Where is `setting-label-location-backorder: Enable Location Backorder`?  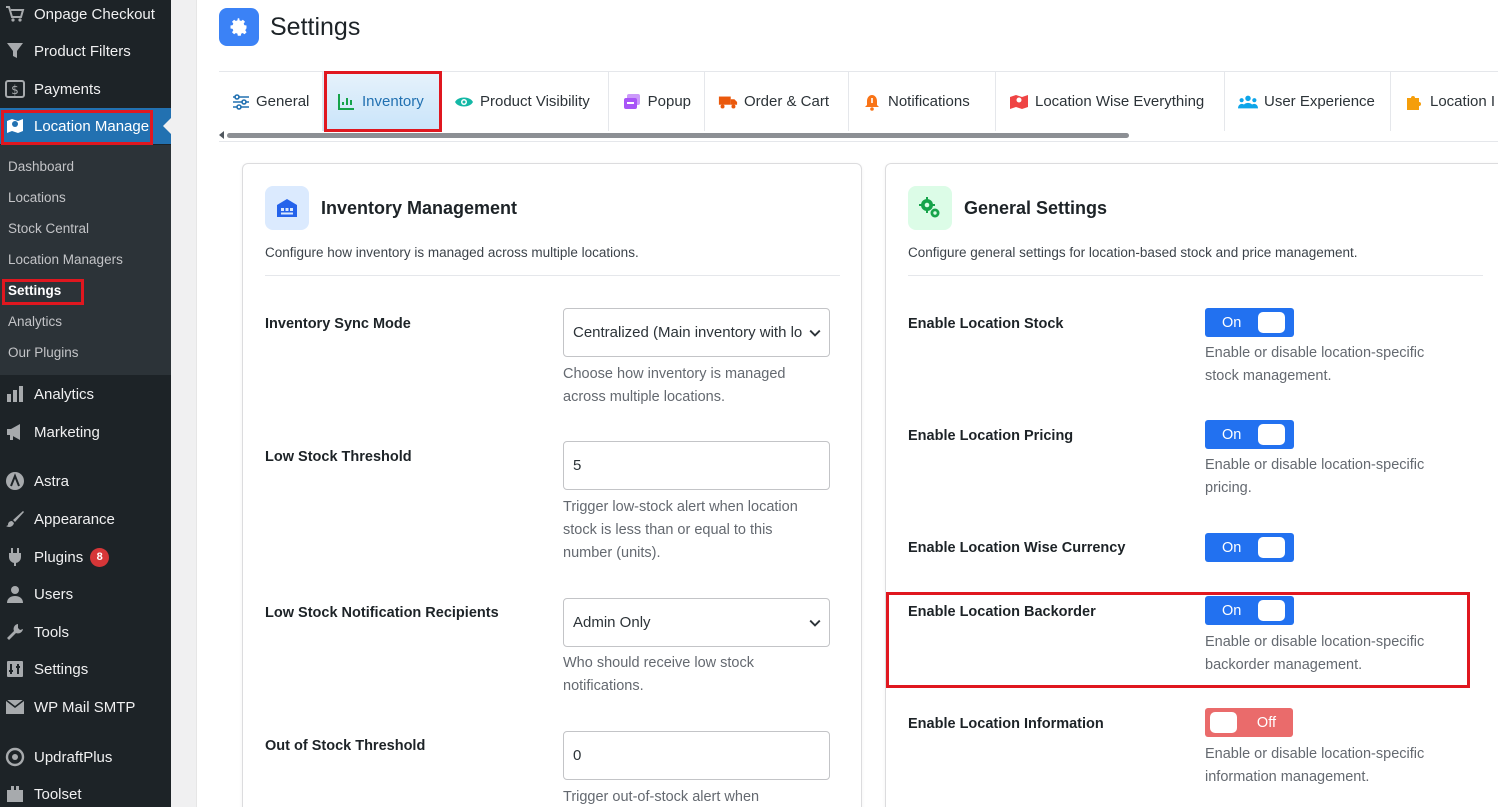
setting-label-location-backorder: Enable Location Backorder is located at coordinates (1002, 612).